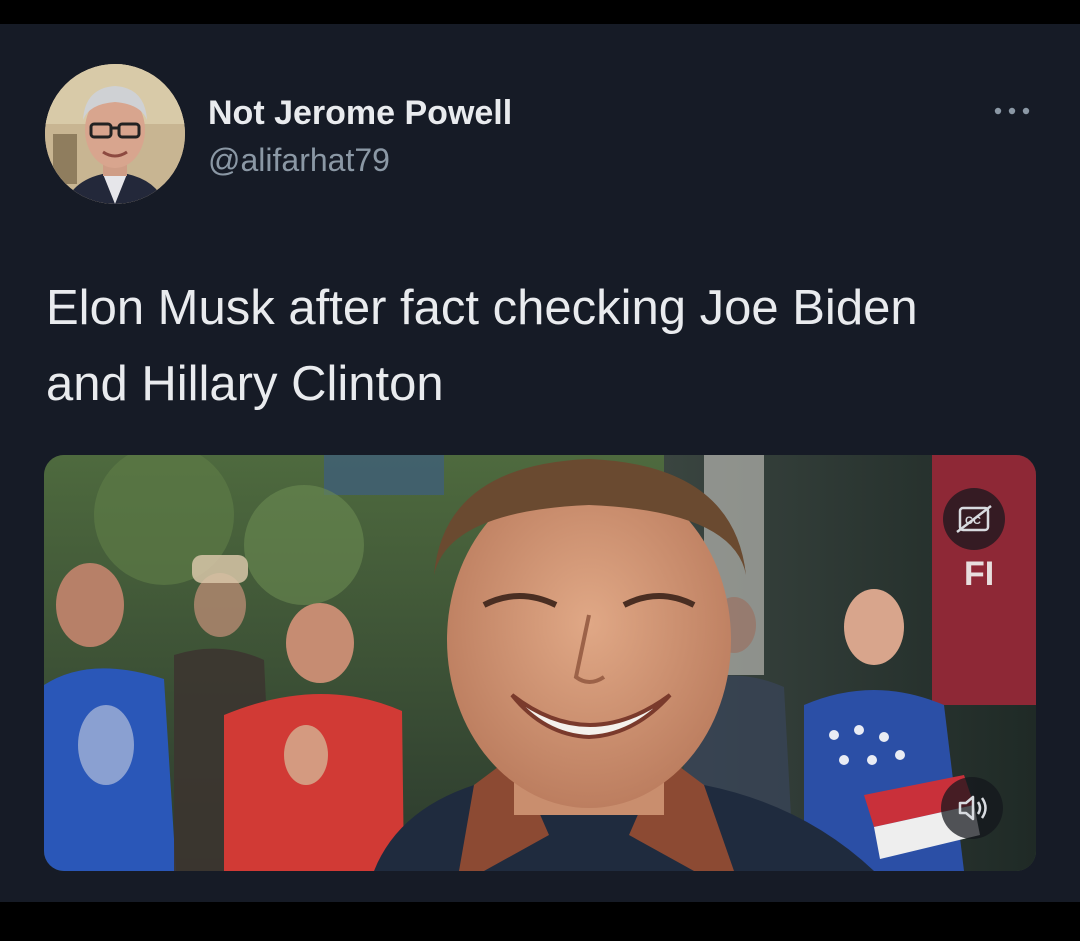 The height and width of the screenshot is (941, 1080). I want to click on svg-text: FI, so click(979, 574).